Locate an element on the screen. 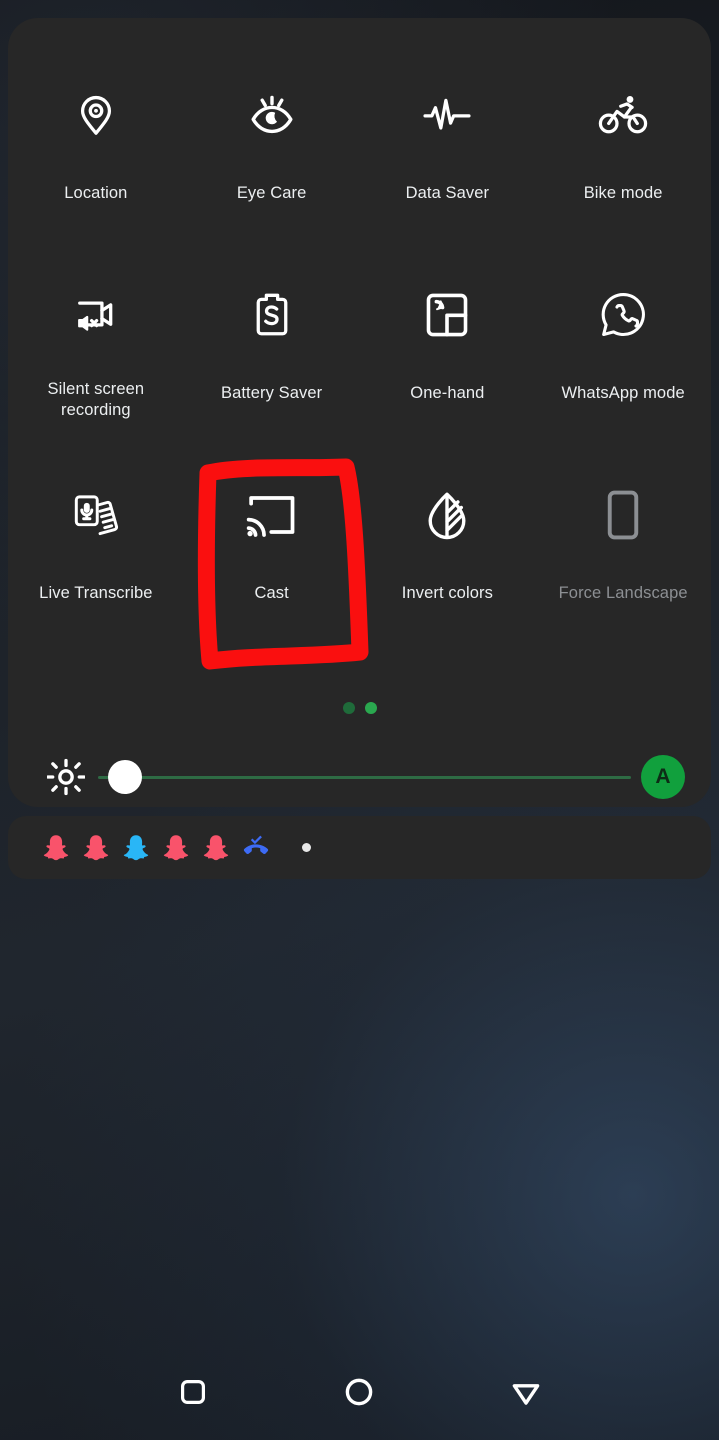 This screenshot has height=1440, width=719. brightness-slider is located at coordinates (364, 777).